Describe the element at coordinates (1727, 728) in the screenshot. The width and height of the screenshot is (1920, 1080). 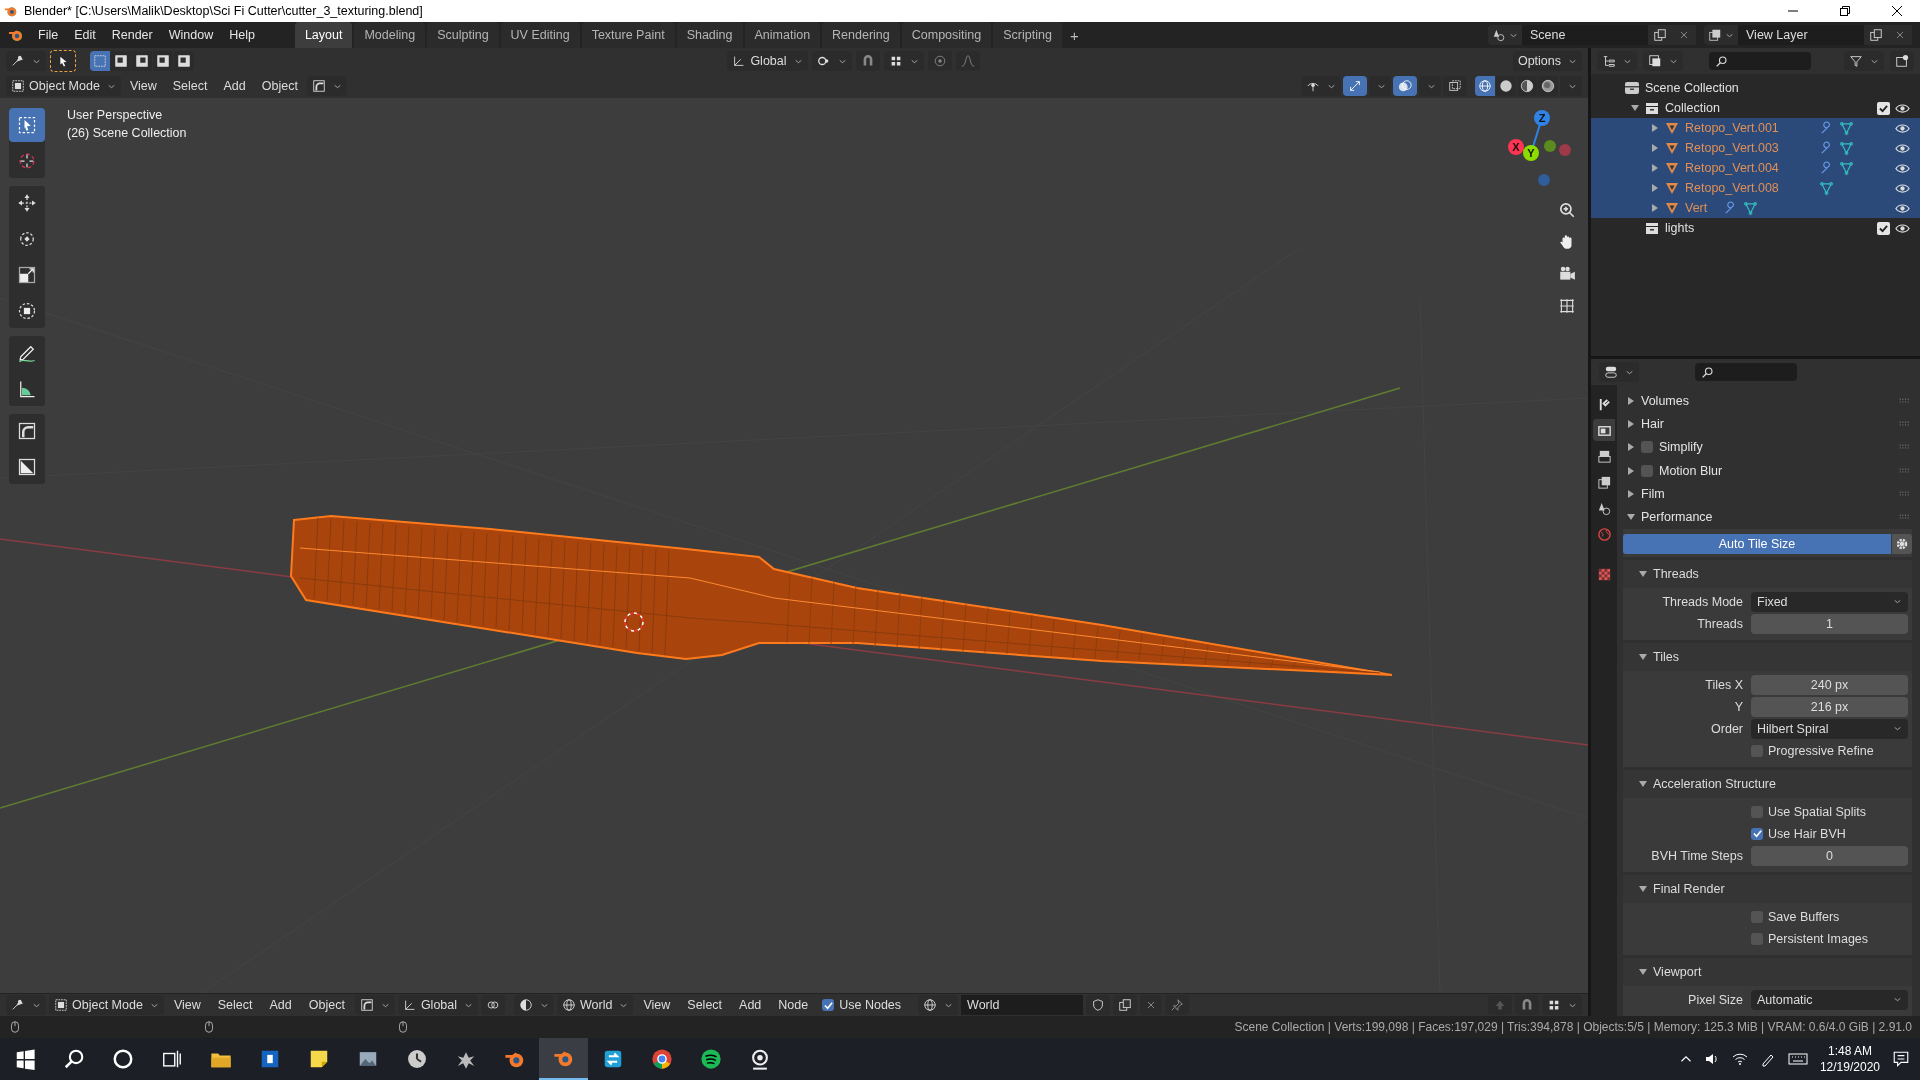
I see `field-label: Order` at that location.